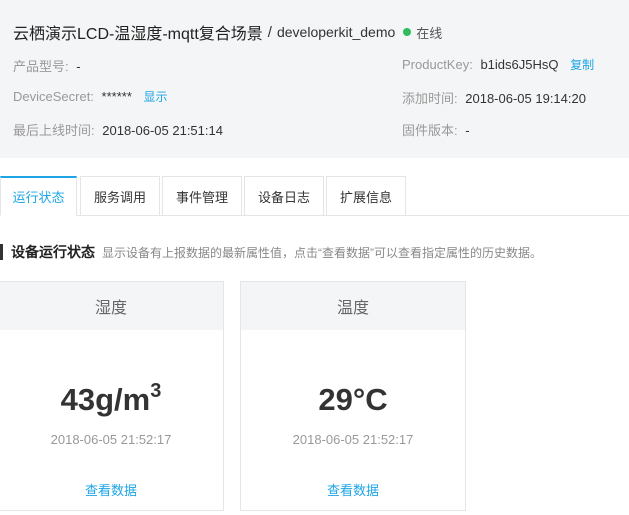 The width and height of the screenshot is (629, 515). I want to click on tab-device-log: 设备日志, so click(284, 196).